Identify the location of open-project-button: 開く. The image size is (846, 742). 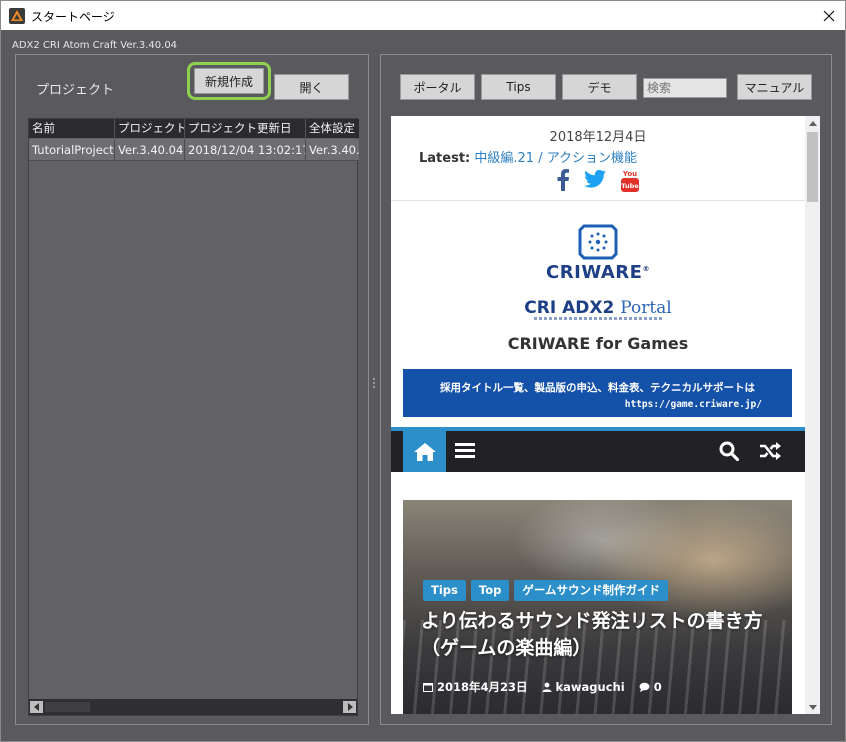
(311, 87).